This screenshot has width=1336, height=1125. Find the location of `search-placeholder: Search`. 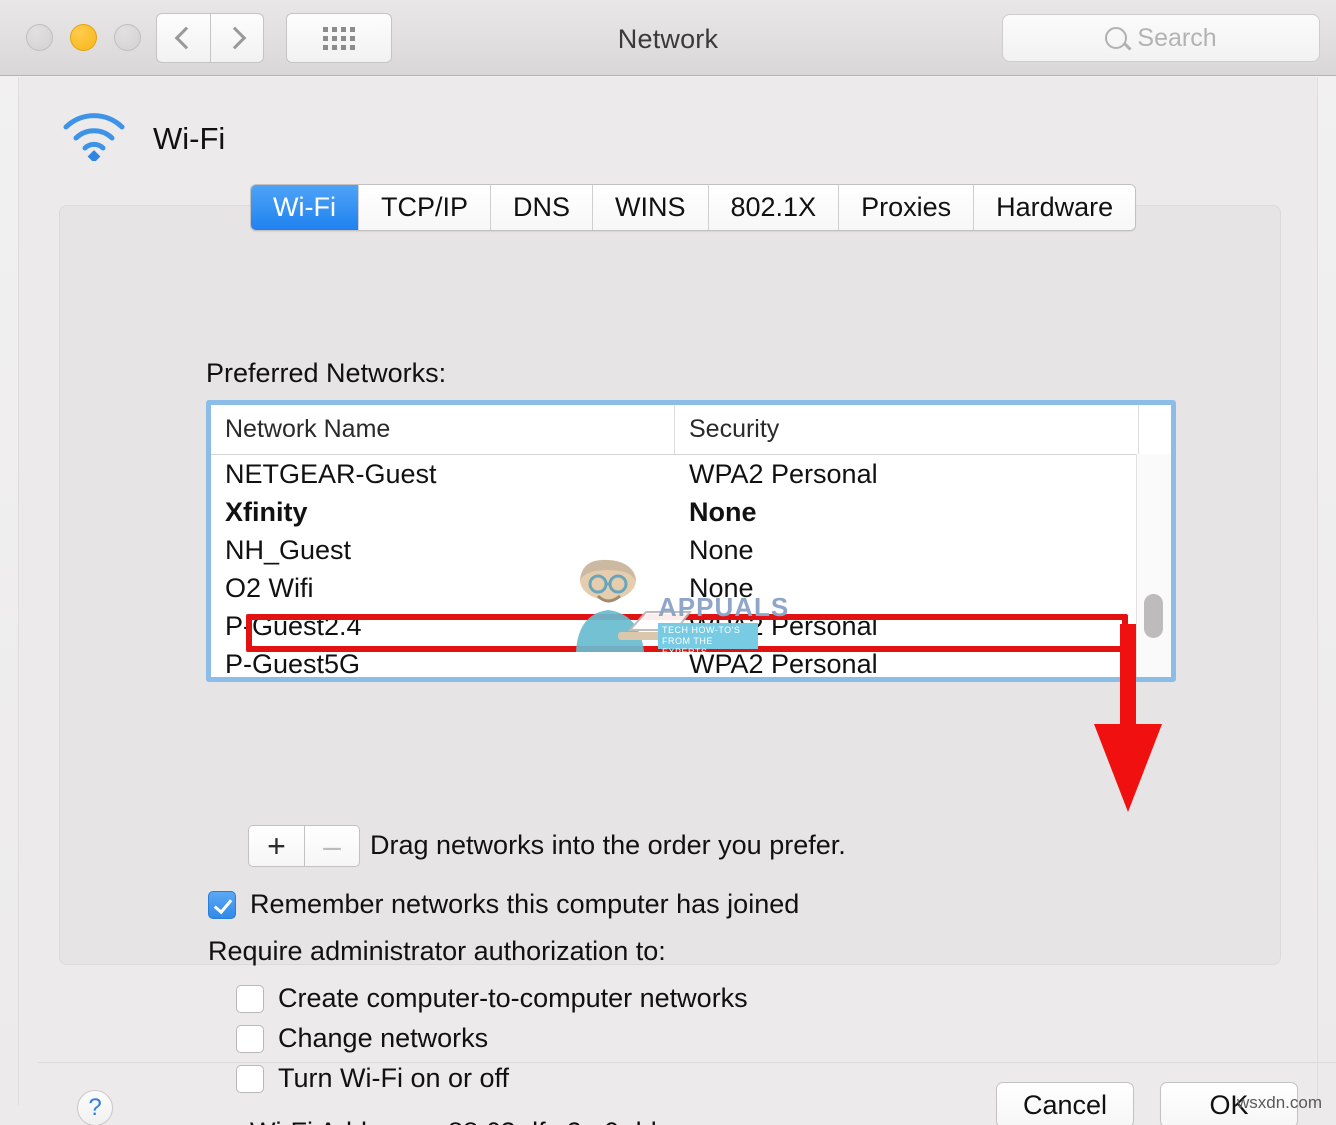

search-placeholder: Search is located at coordinates (1177, 37).